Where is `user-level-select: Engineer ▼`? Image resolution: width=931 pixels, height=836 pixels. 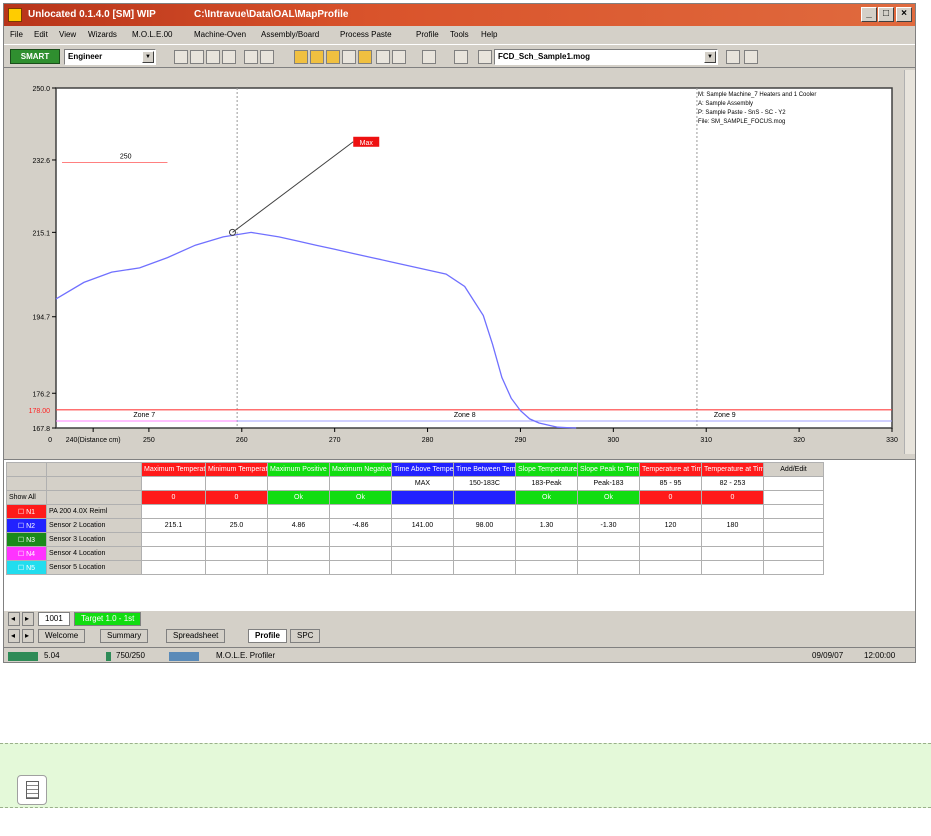 user-level-select: Engineer ▼ is located at coordinates (110, 57).